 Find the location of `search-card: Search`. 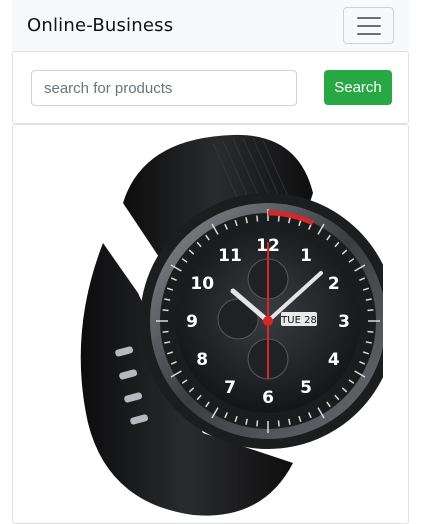

search-card: Search is located at coordinates (210, 87).